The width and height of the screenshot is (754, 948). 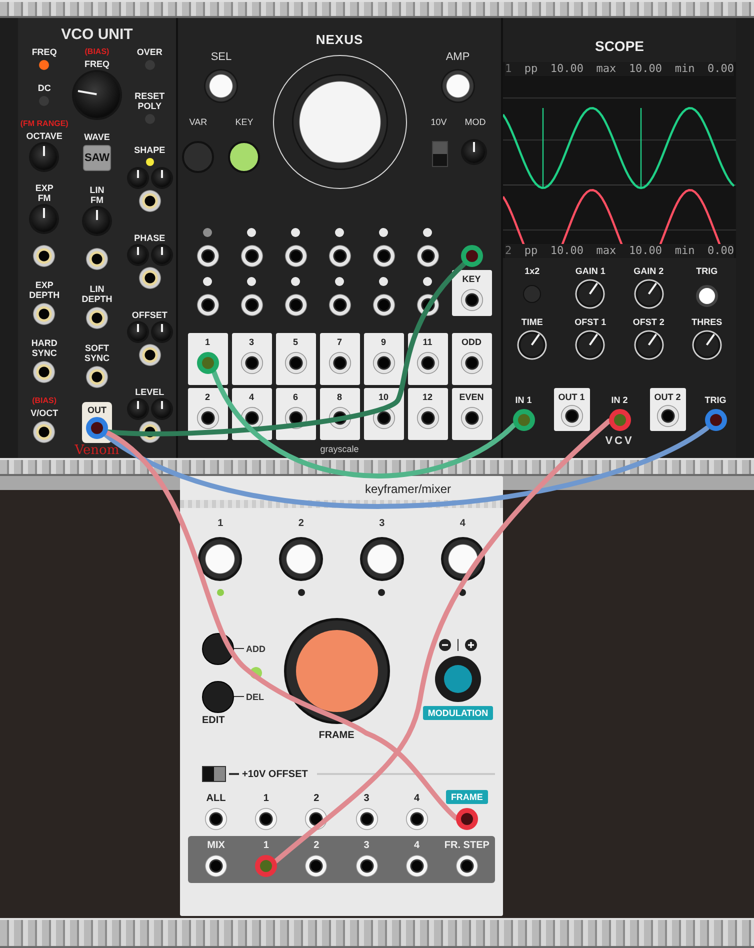 What do you see at coordinates (150, 150) in the screenshot?
I see `parameter-label: SHAPE` at bounding box center [150, 150].